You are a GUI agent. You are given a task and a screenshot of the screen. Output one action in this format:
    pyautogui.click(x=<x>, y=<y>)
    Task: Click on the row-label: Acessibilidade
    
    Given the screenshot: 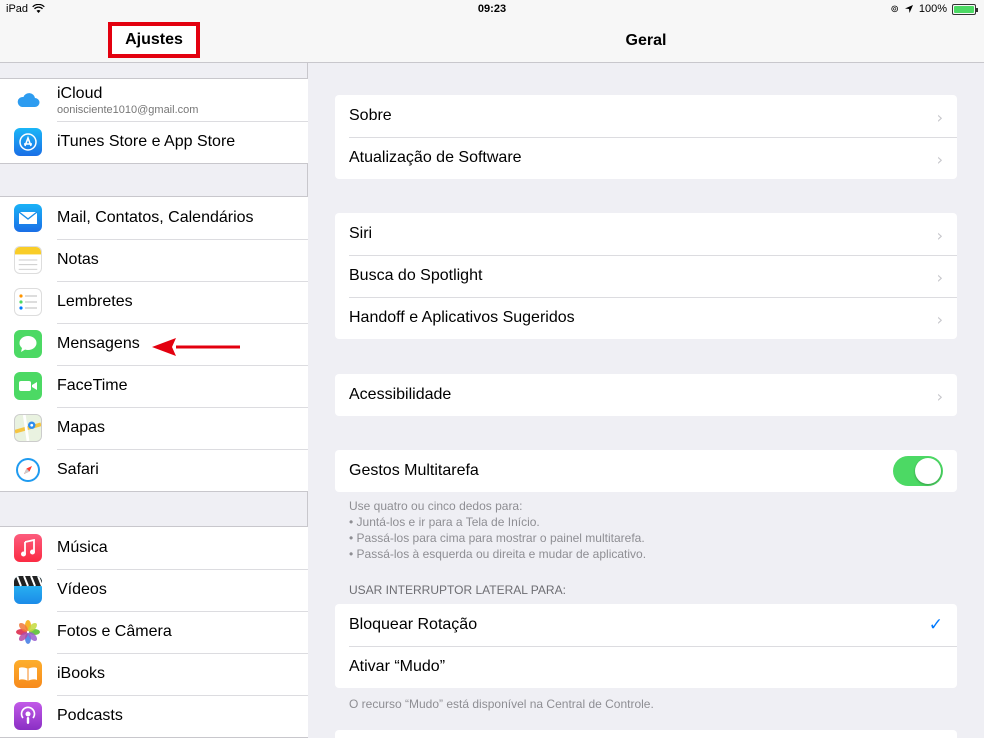 What is the action you would take?
    pyautogui.click(x=400, y=394)
    